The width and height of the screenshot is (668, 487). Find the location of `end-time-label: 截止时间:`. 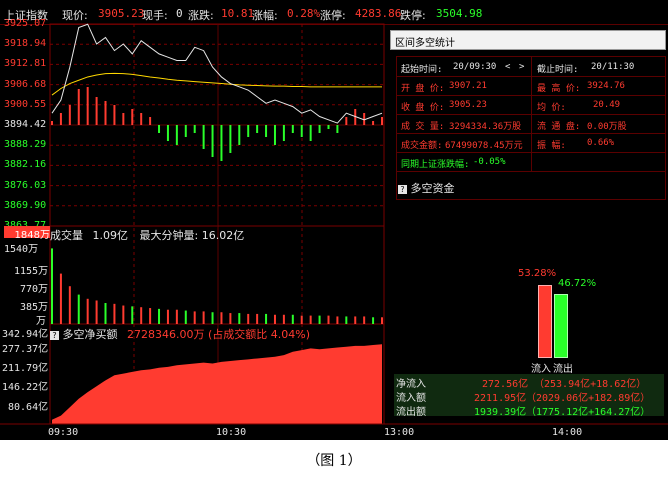

end-time-label: 截止时间: is located at coordinates (558, 70).